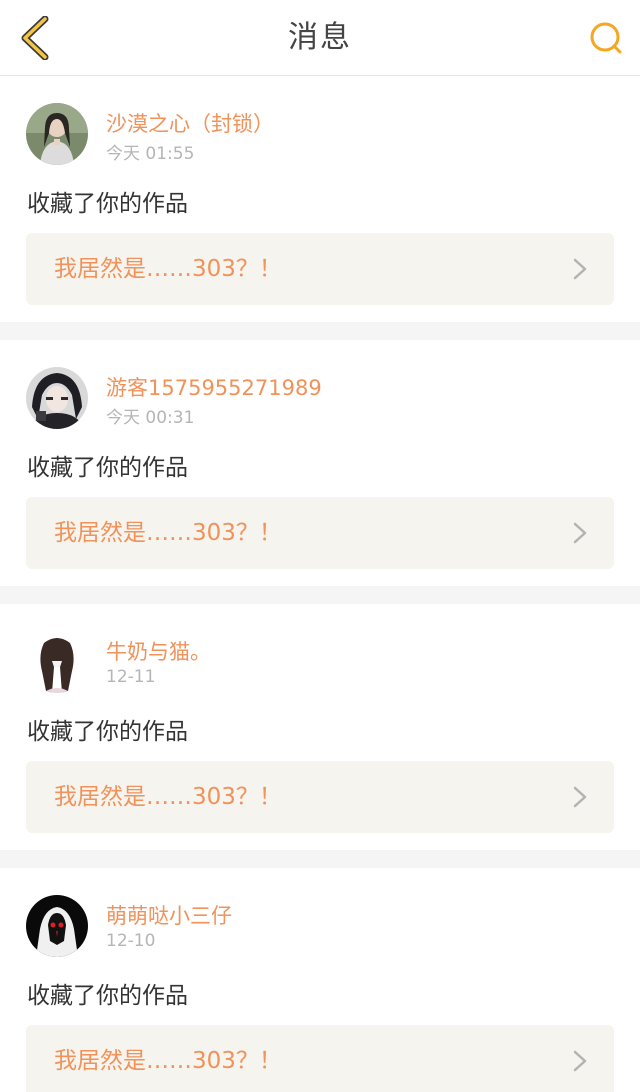 Image resolution: width=640 pixels, height=1092 pixels. What do you see at coordinates (158, 651) in the screenshot?
I see `username: 牛奶与猫。` at bounding box center [158, 651].